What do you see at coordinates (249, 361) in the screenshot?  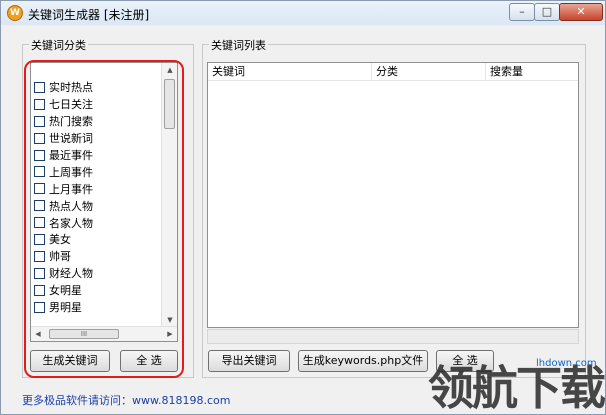 I see `export-keywords-button: 导出关键词` at bounding box center [249, 361].